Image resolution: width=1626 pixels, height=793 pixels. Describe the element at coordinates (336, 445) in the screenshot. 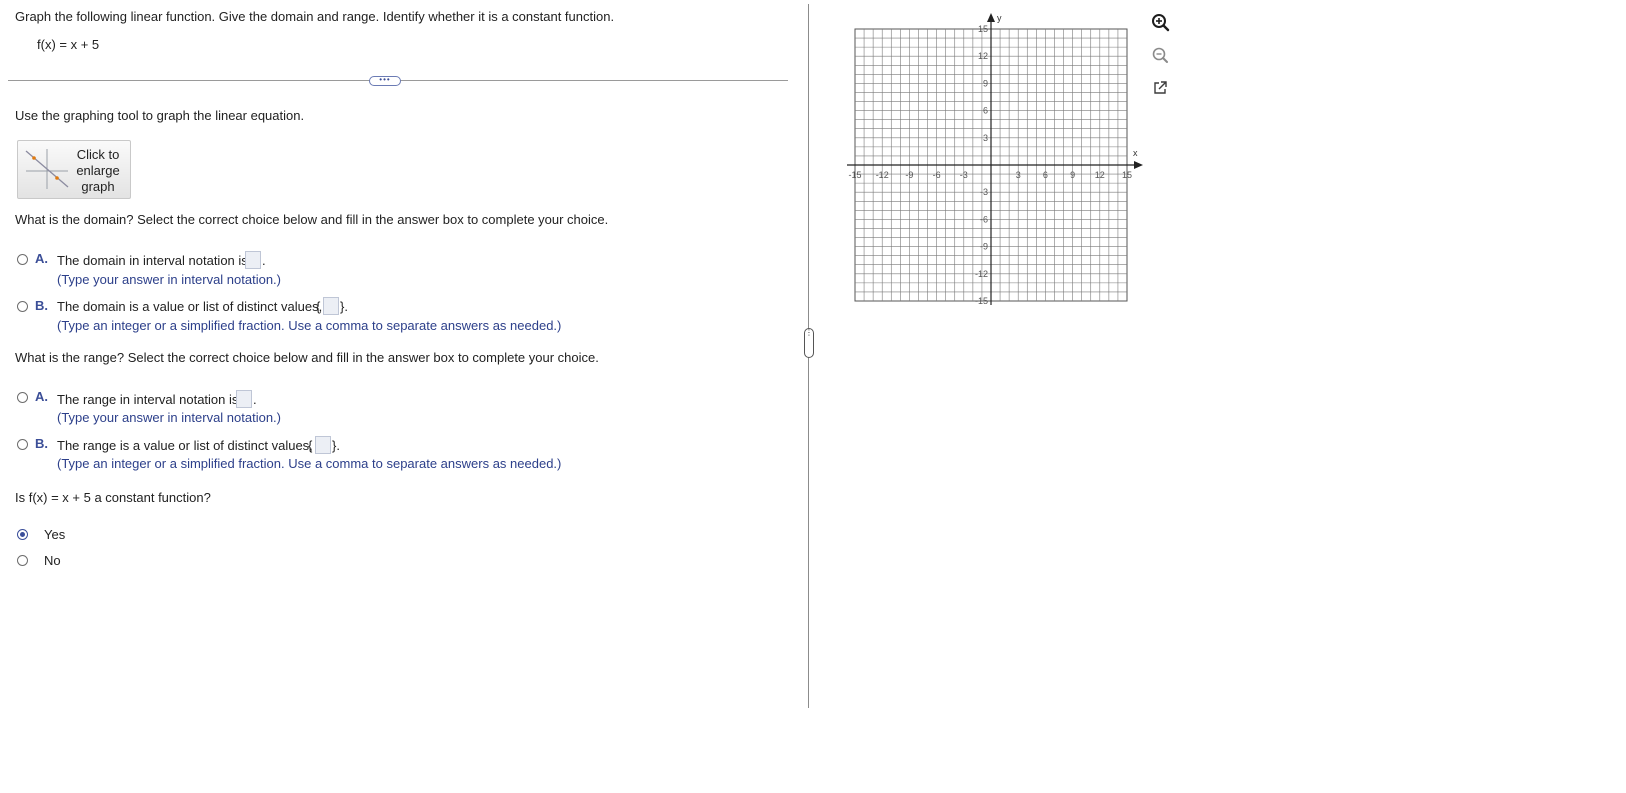

I see `range-brace-close: }.` at that location.